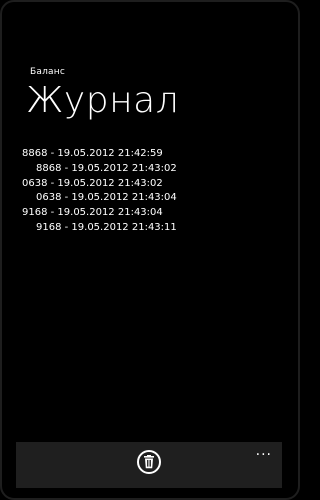 This screenshot has height=500, width=320. I want to click on page-title: Журнал, so click(103, 100).